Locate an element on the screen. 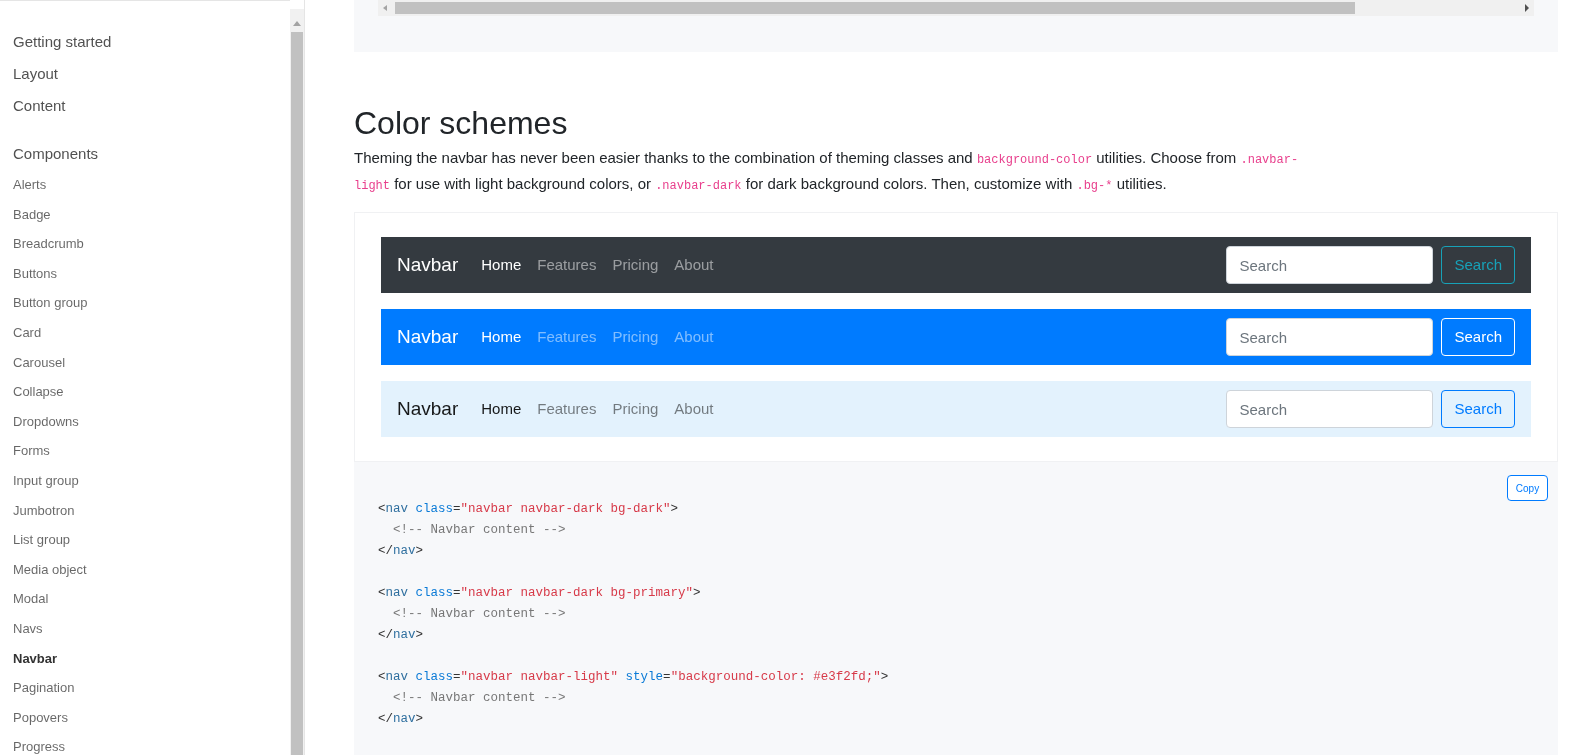 This screenshot has width=1570, height=755. sidebar-item: Carousel is located at coordinates (145, 362).